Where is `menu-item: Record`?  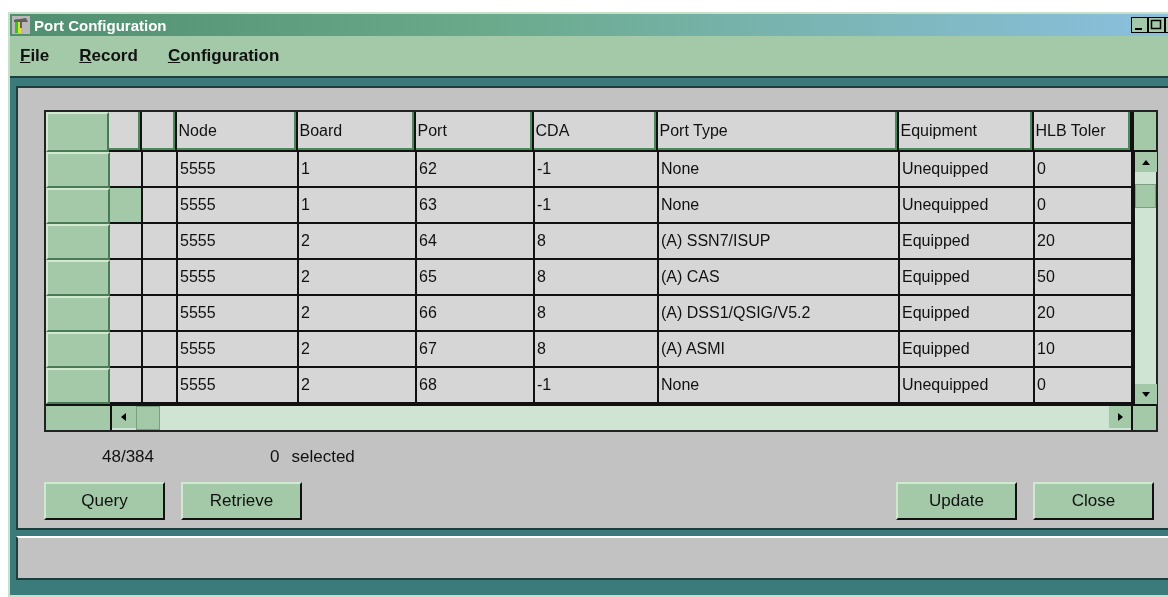
menu-item: Record is located at coordinates (108, 56).